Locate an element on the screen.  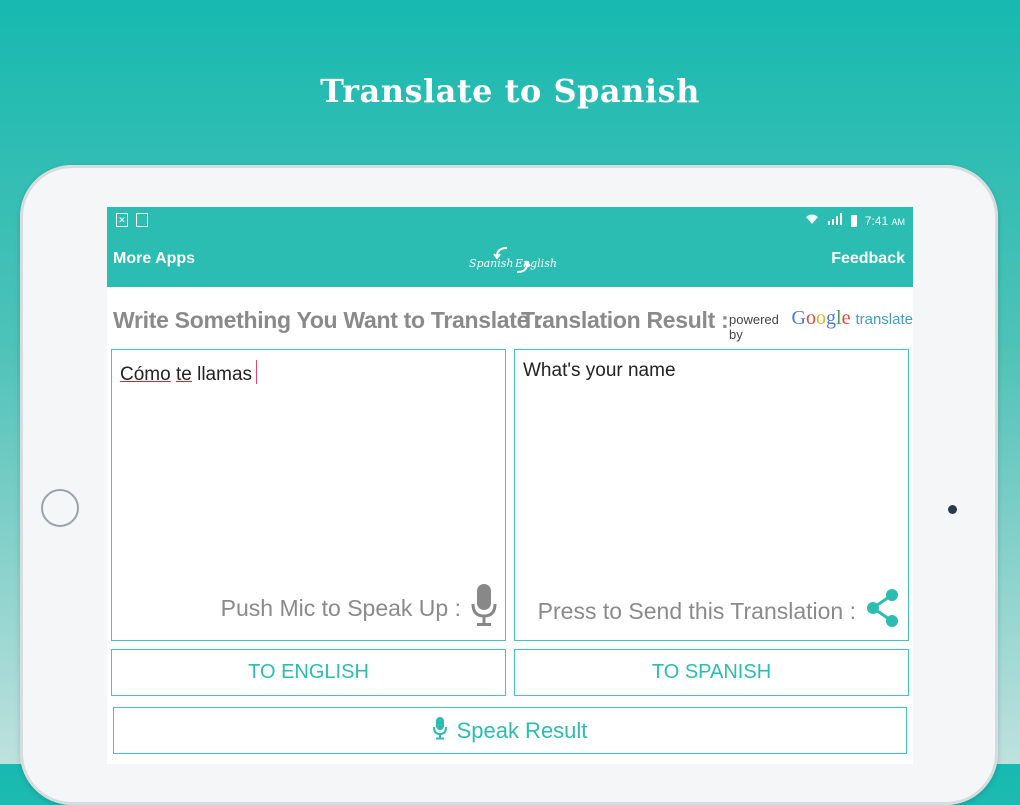
speak-result-label: Speak Result is located at coordinates (522, 730).